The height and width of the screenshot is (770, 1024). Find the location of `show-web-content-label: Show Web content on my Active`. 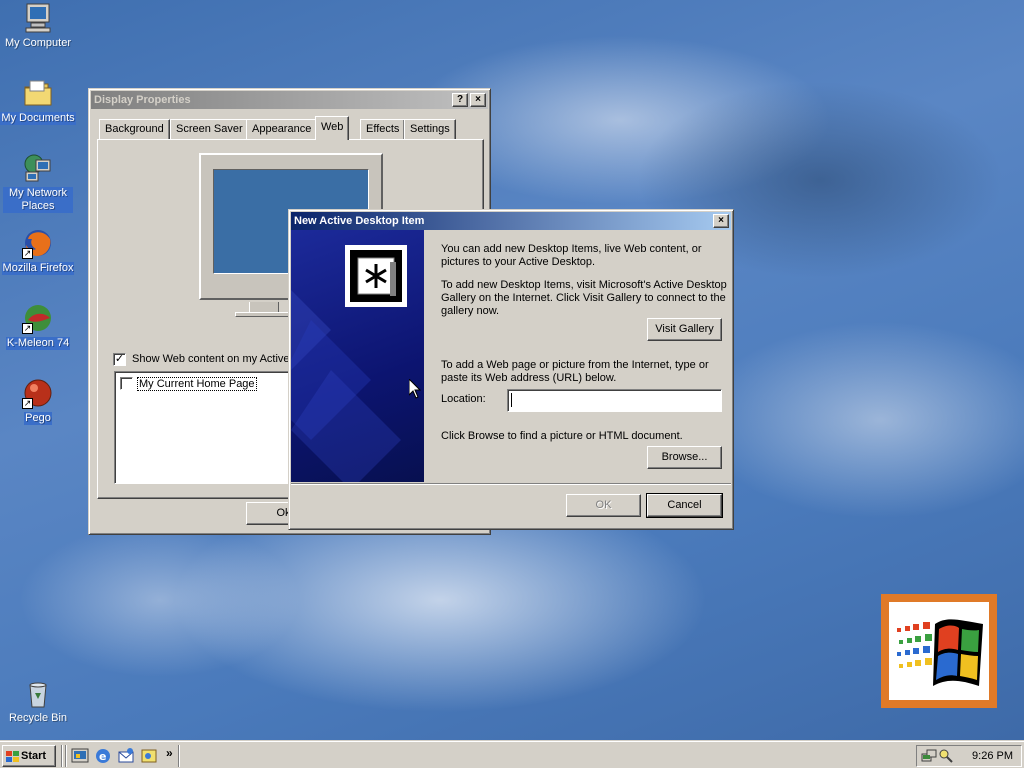

show-web-content-label: Show Web content on my Active is located at coordinates (211, 359).